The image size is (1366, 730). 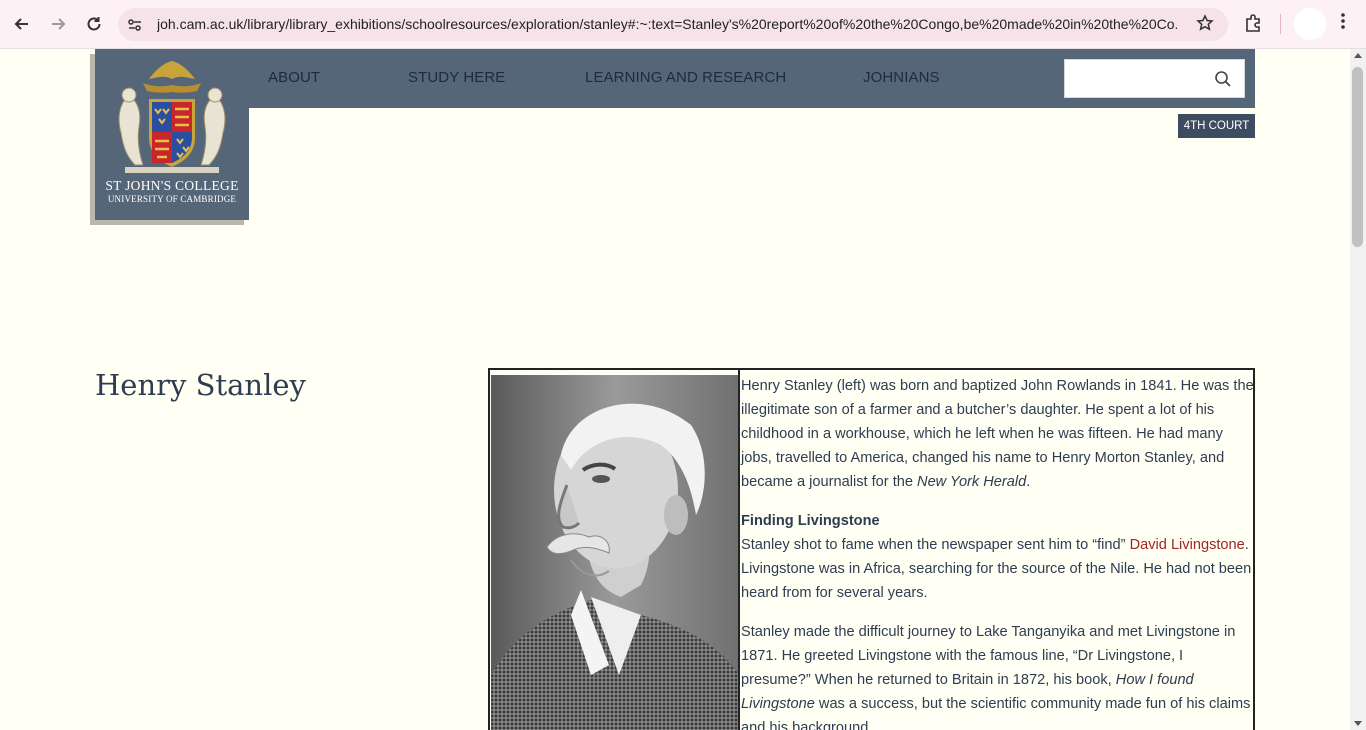 What do you see at coordinates (615, 550) in the screenshot?
I see `portrait-photo` at bounding box center [615, 550].